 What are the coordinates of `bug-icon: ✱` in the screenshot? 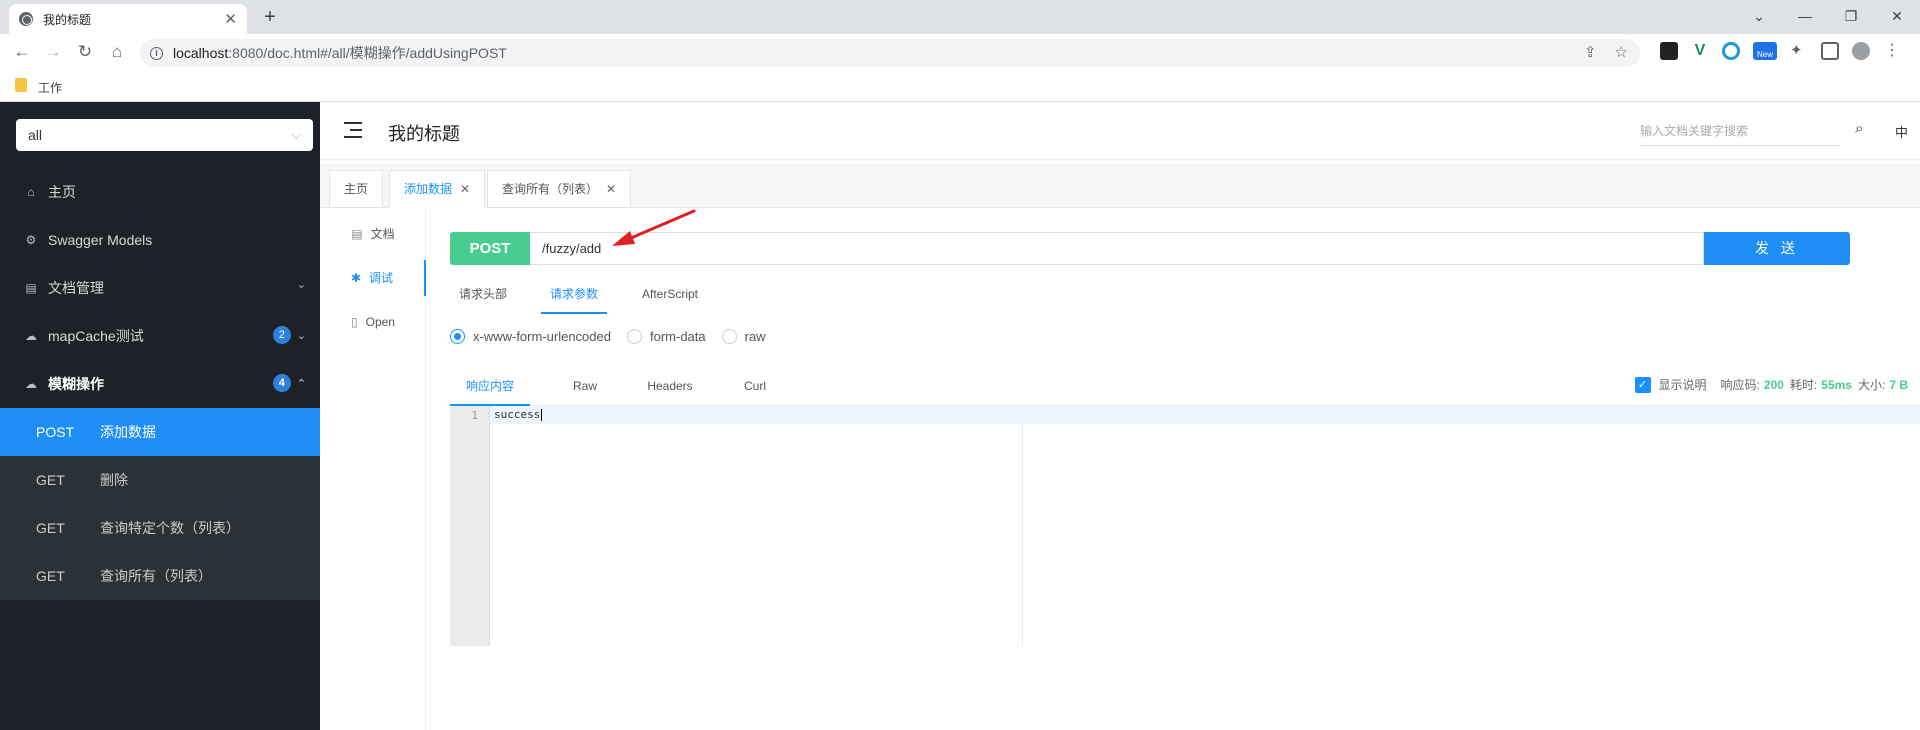 It's located at (356, 278).